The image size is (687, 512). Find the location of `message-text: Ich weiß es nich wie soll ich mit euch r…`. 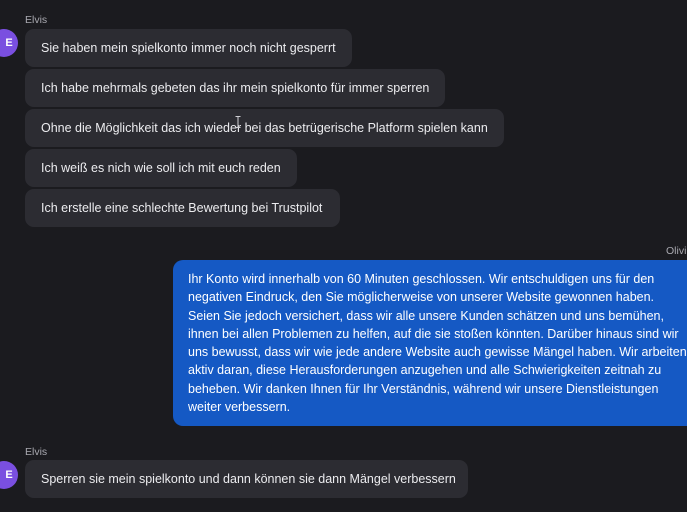

message-text: Ich weiß es nich wie soll ich mit euch r… is located at coordinates (161, 168).